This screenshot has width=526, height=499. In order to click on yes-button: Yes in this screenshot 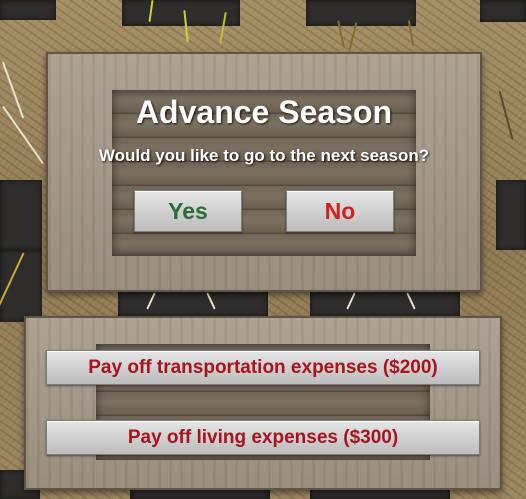, I will do `click(188, 211)`.